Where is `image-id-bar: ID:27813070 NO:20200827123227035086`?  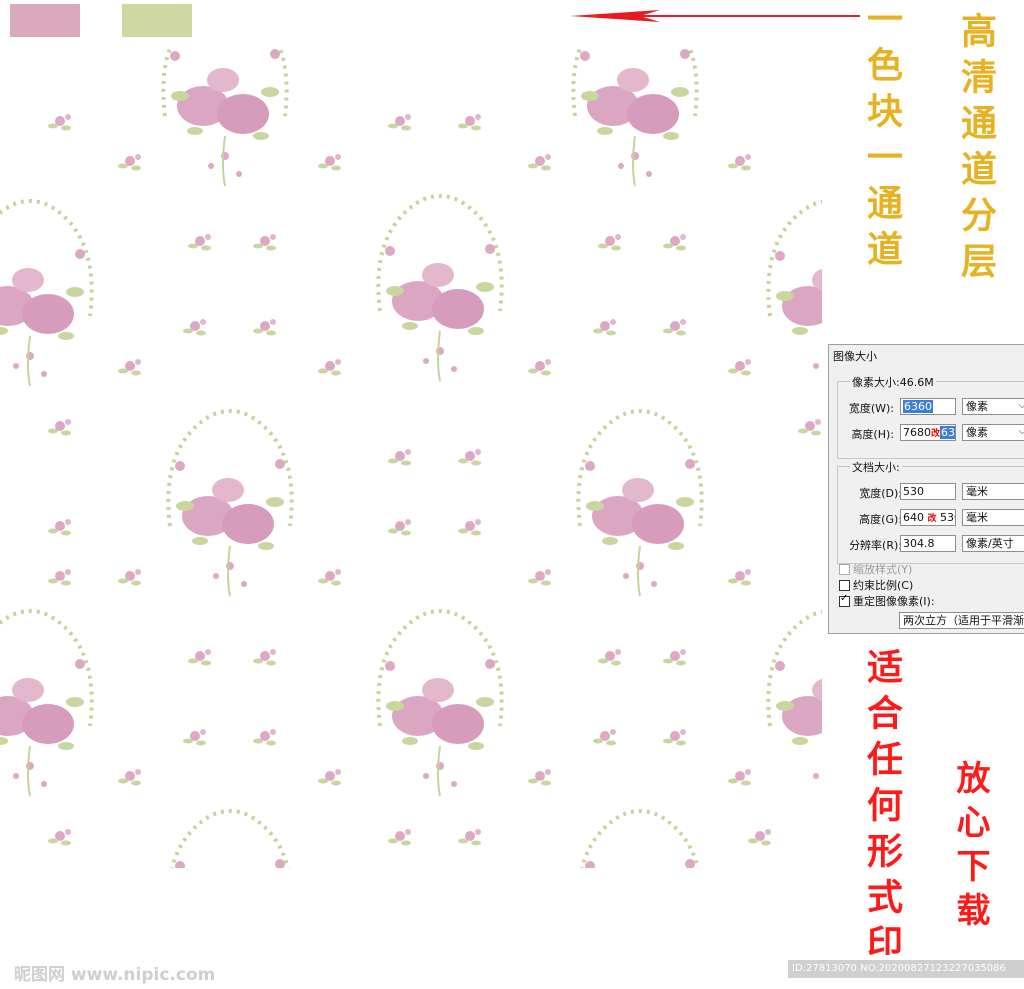
image-id-bar: ID:27813070 NO:20200827123227035086 is located at coordinates (906, 969).